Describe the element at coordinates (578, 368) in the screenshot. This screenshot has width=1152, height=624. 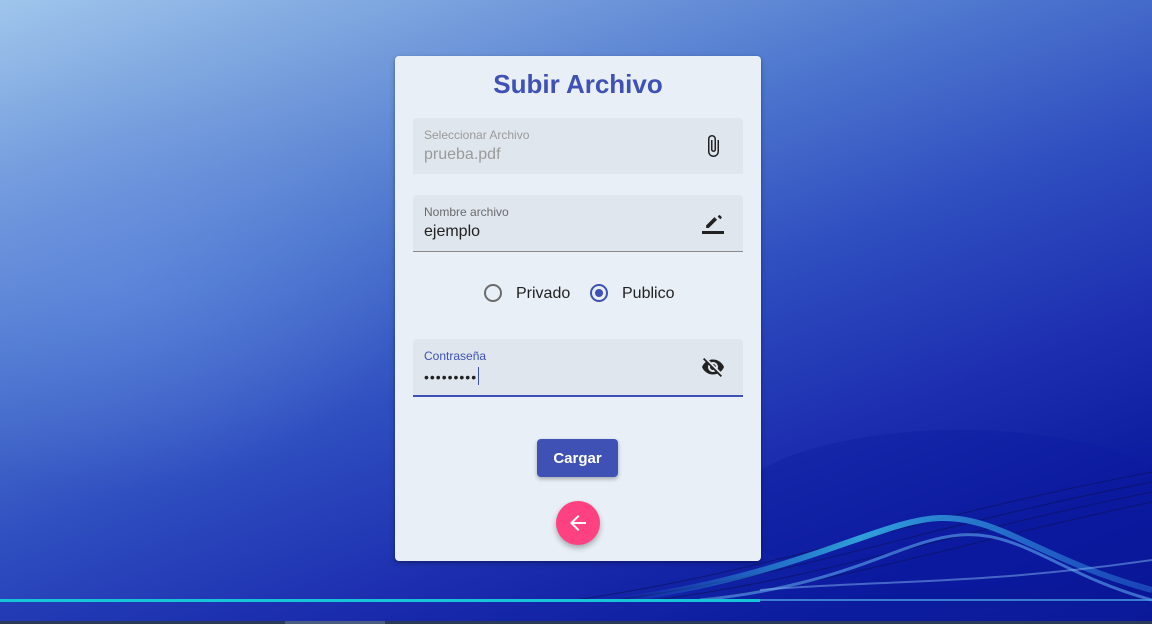
I see `password-field: Contraseña •••••••••` at that location.